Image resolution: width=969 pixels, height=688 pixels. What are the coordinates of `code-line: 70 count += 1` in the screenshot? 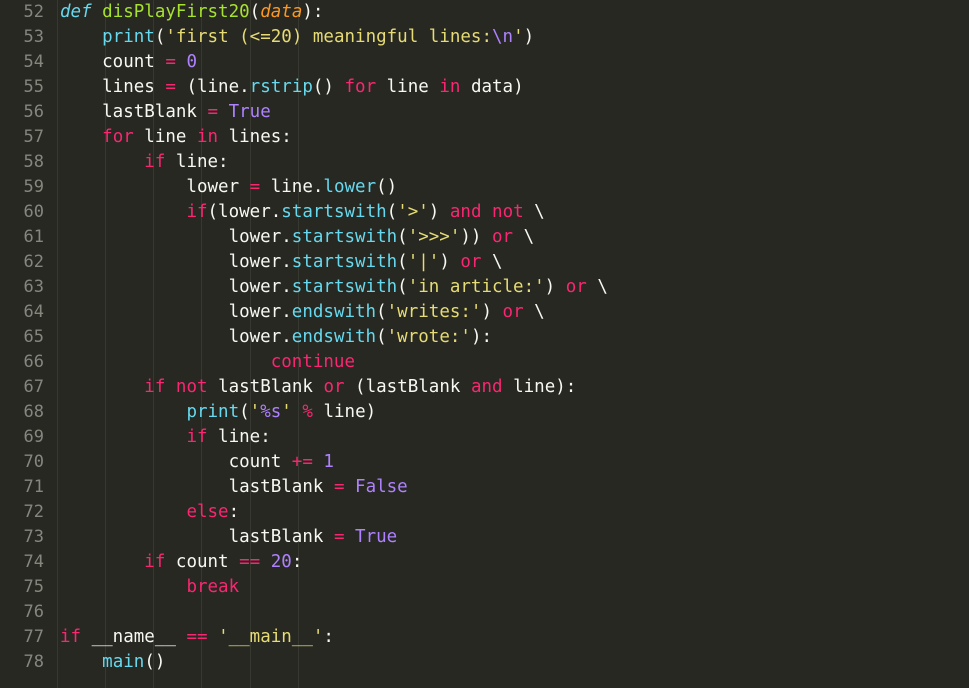 It's located at (484, 462).